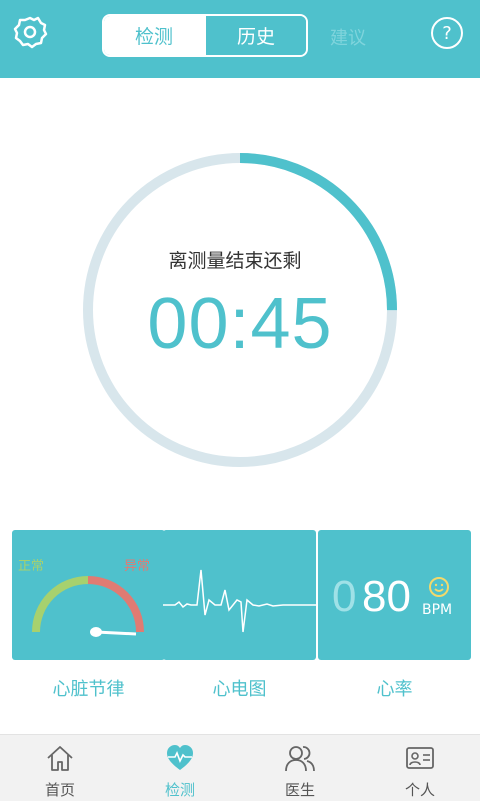 This screenshot has width=480, height=801. Describe the element at coordinates (137, 566) in the screenshot. I see `gauge-abnormal-label: 异常` at that location.